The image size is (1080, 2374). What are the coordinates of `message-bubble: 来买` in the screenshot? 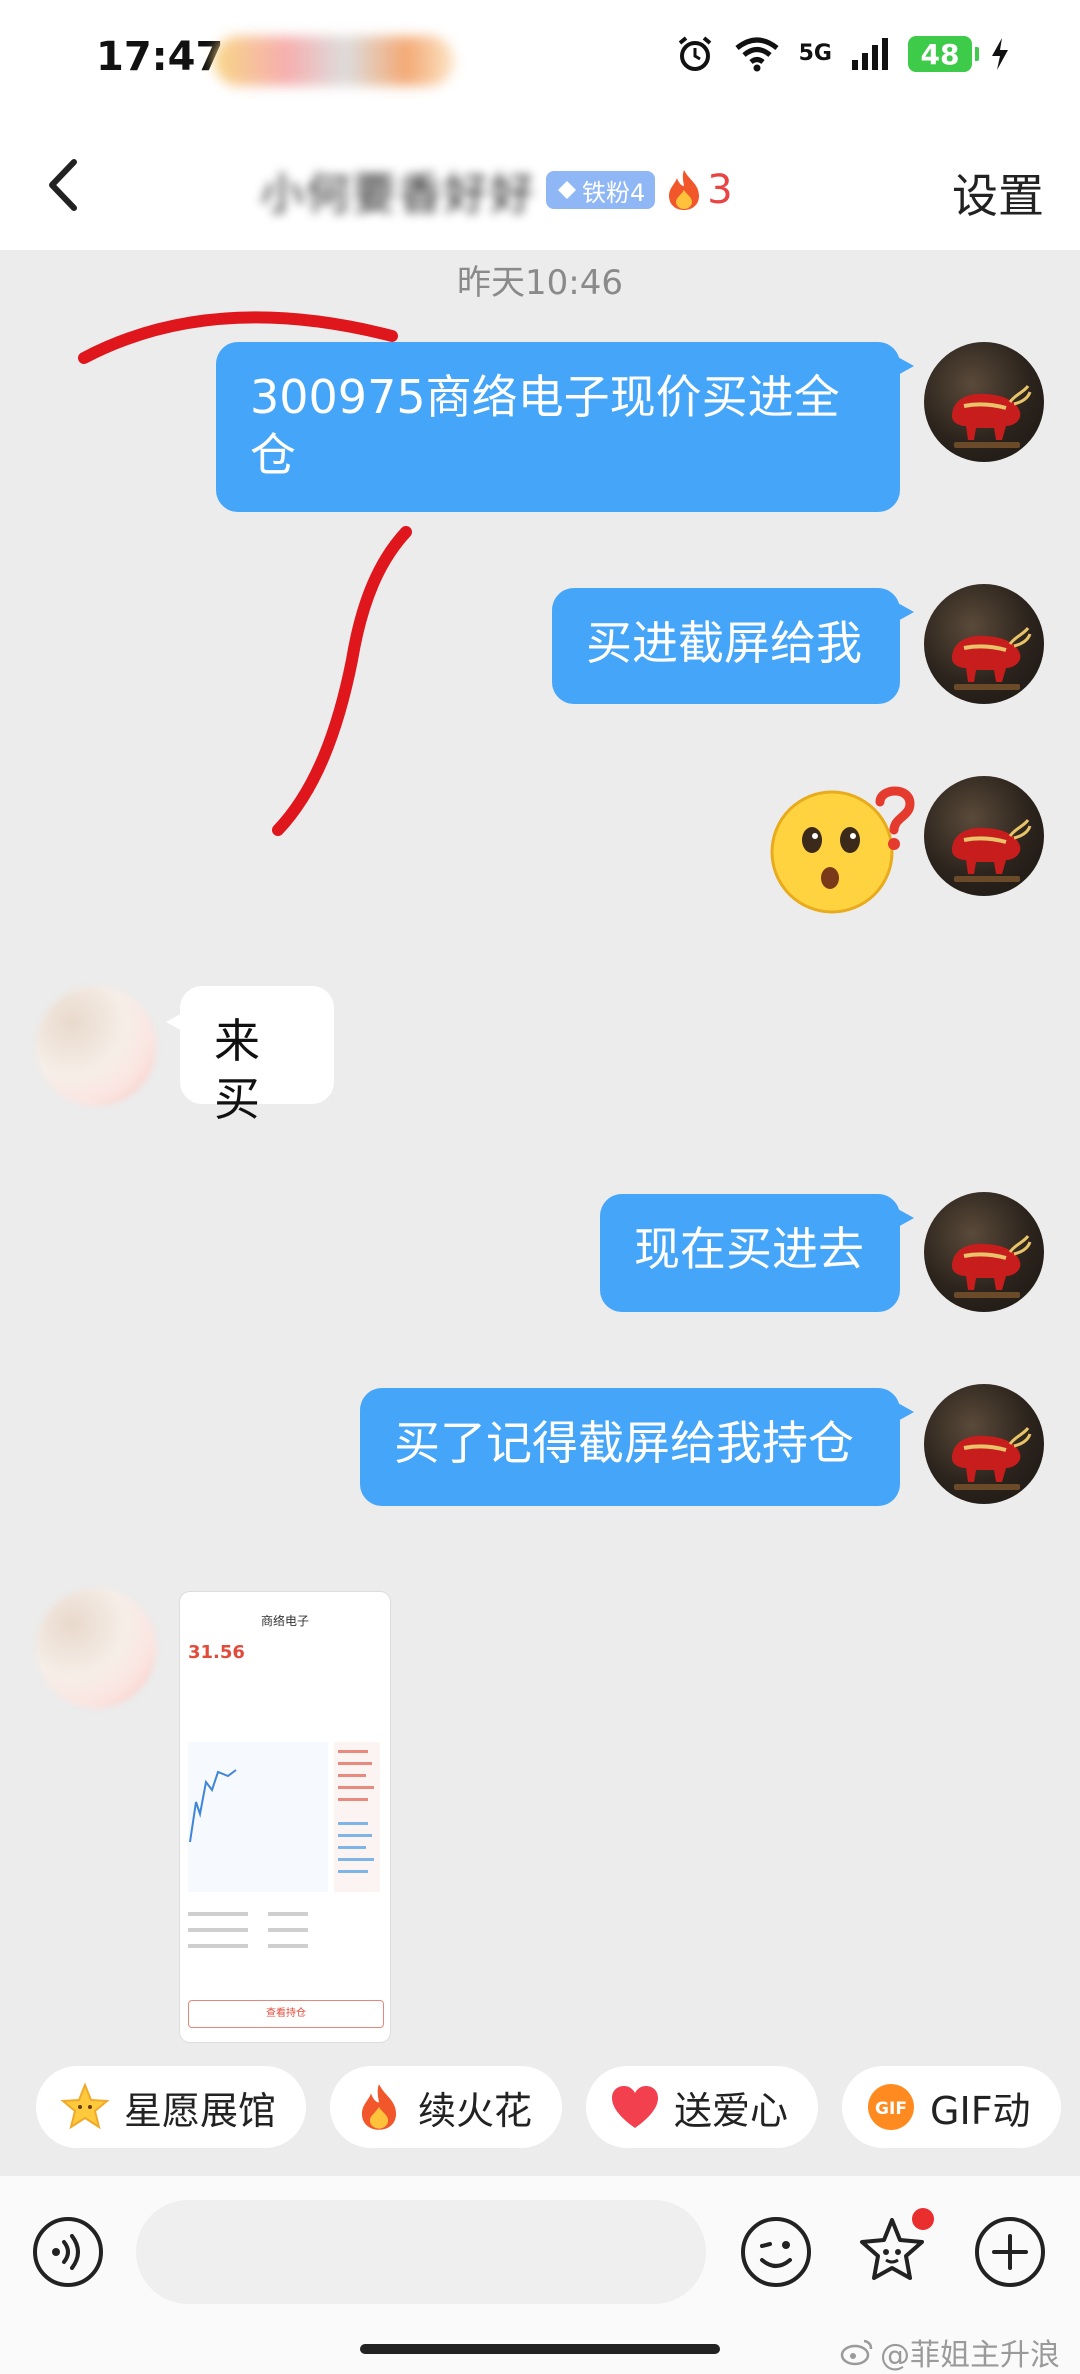 It's located at (250, 1056).